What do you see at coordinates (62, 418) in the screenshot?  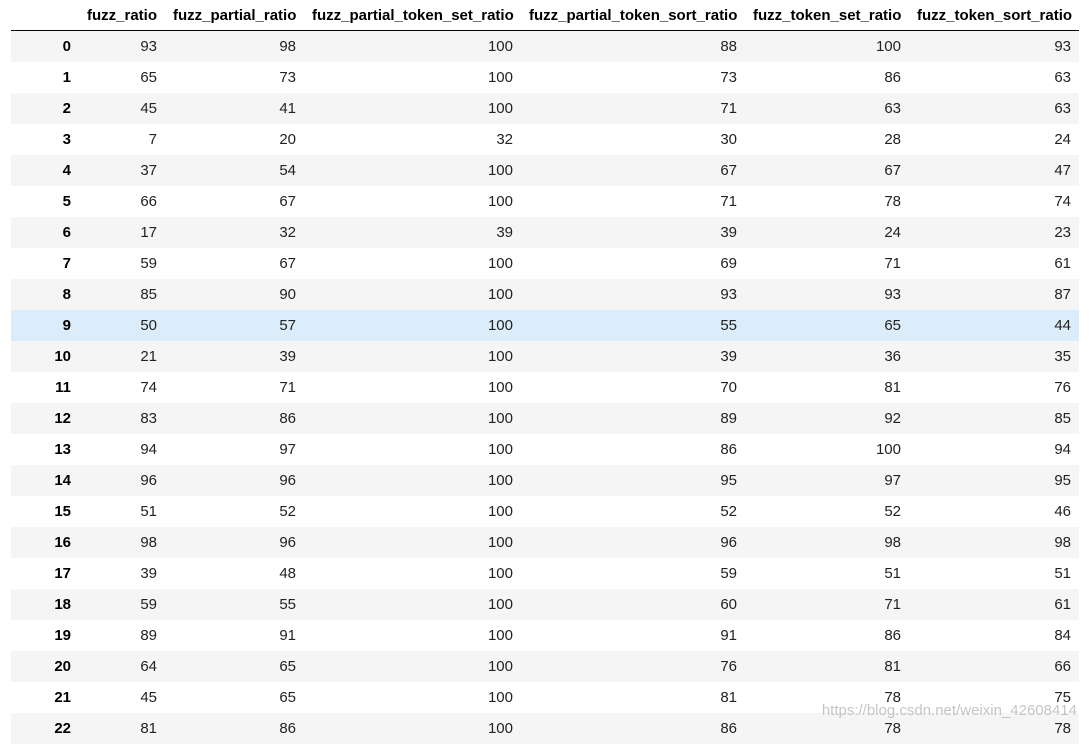 I see `row-index: 12` at bounding box center [62, 418].